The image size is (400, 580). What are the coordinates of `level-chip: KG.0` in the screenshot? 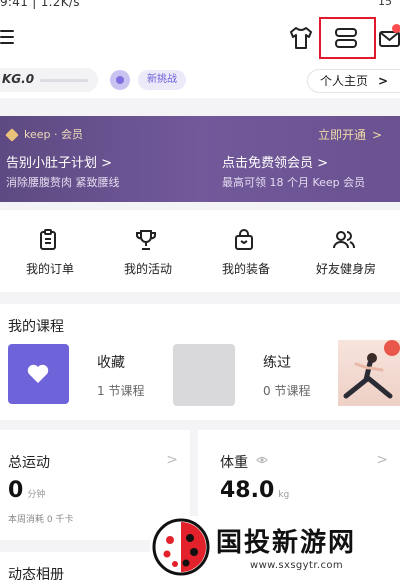 It's located at (49, 80).